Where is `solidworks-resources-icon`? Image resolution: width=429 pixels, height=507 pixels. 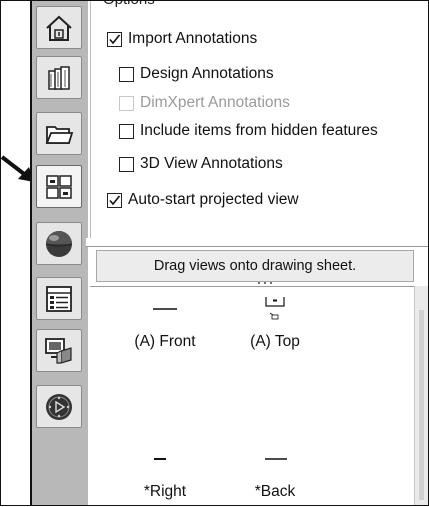 solidworks-resources-icon is located at coordinates (58, 350).